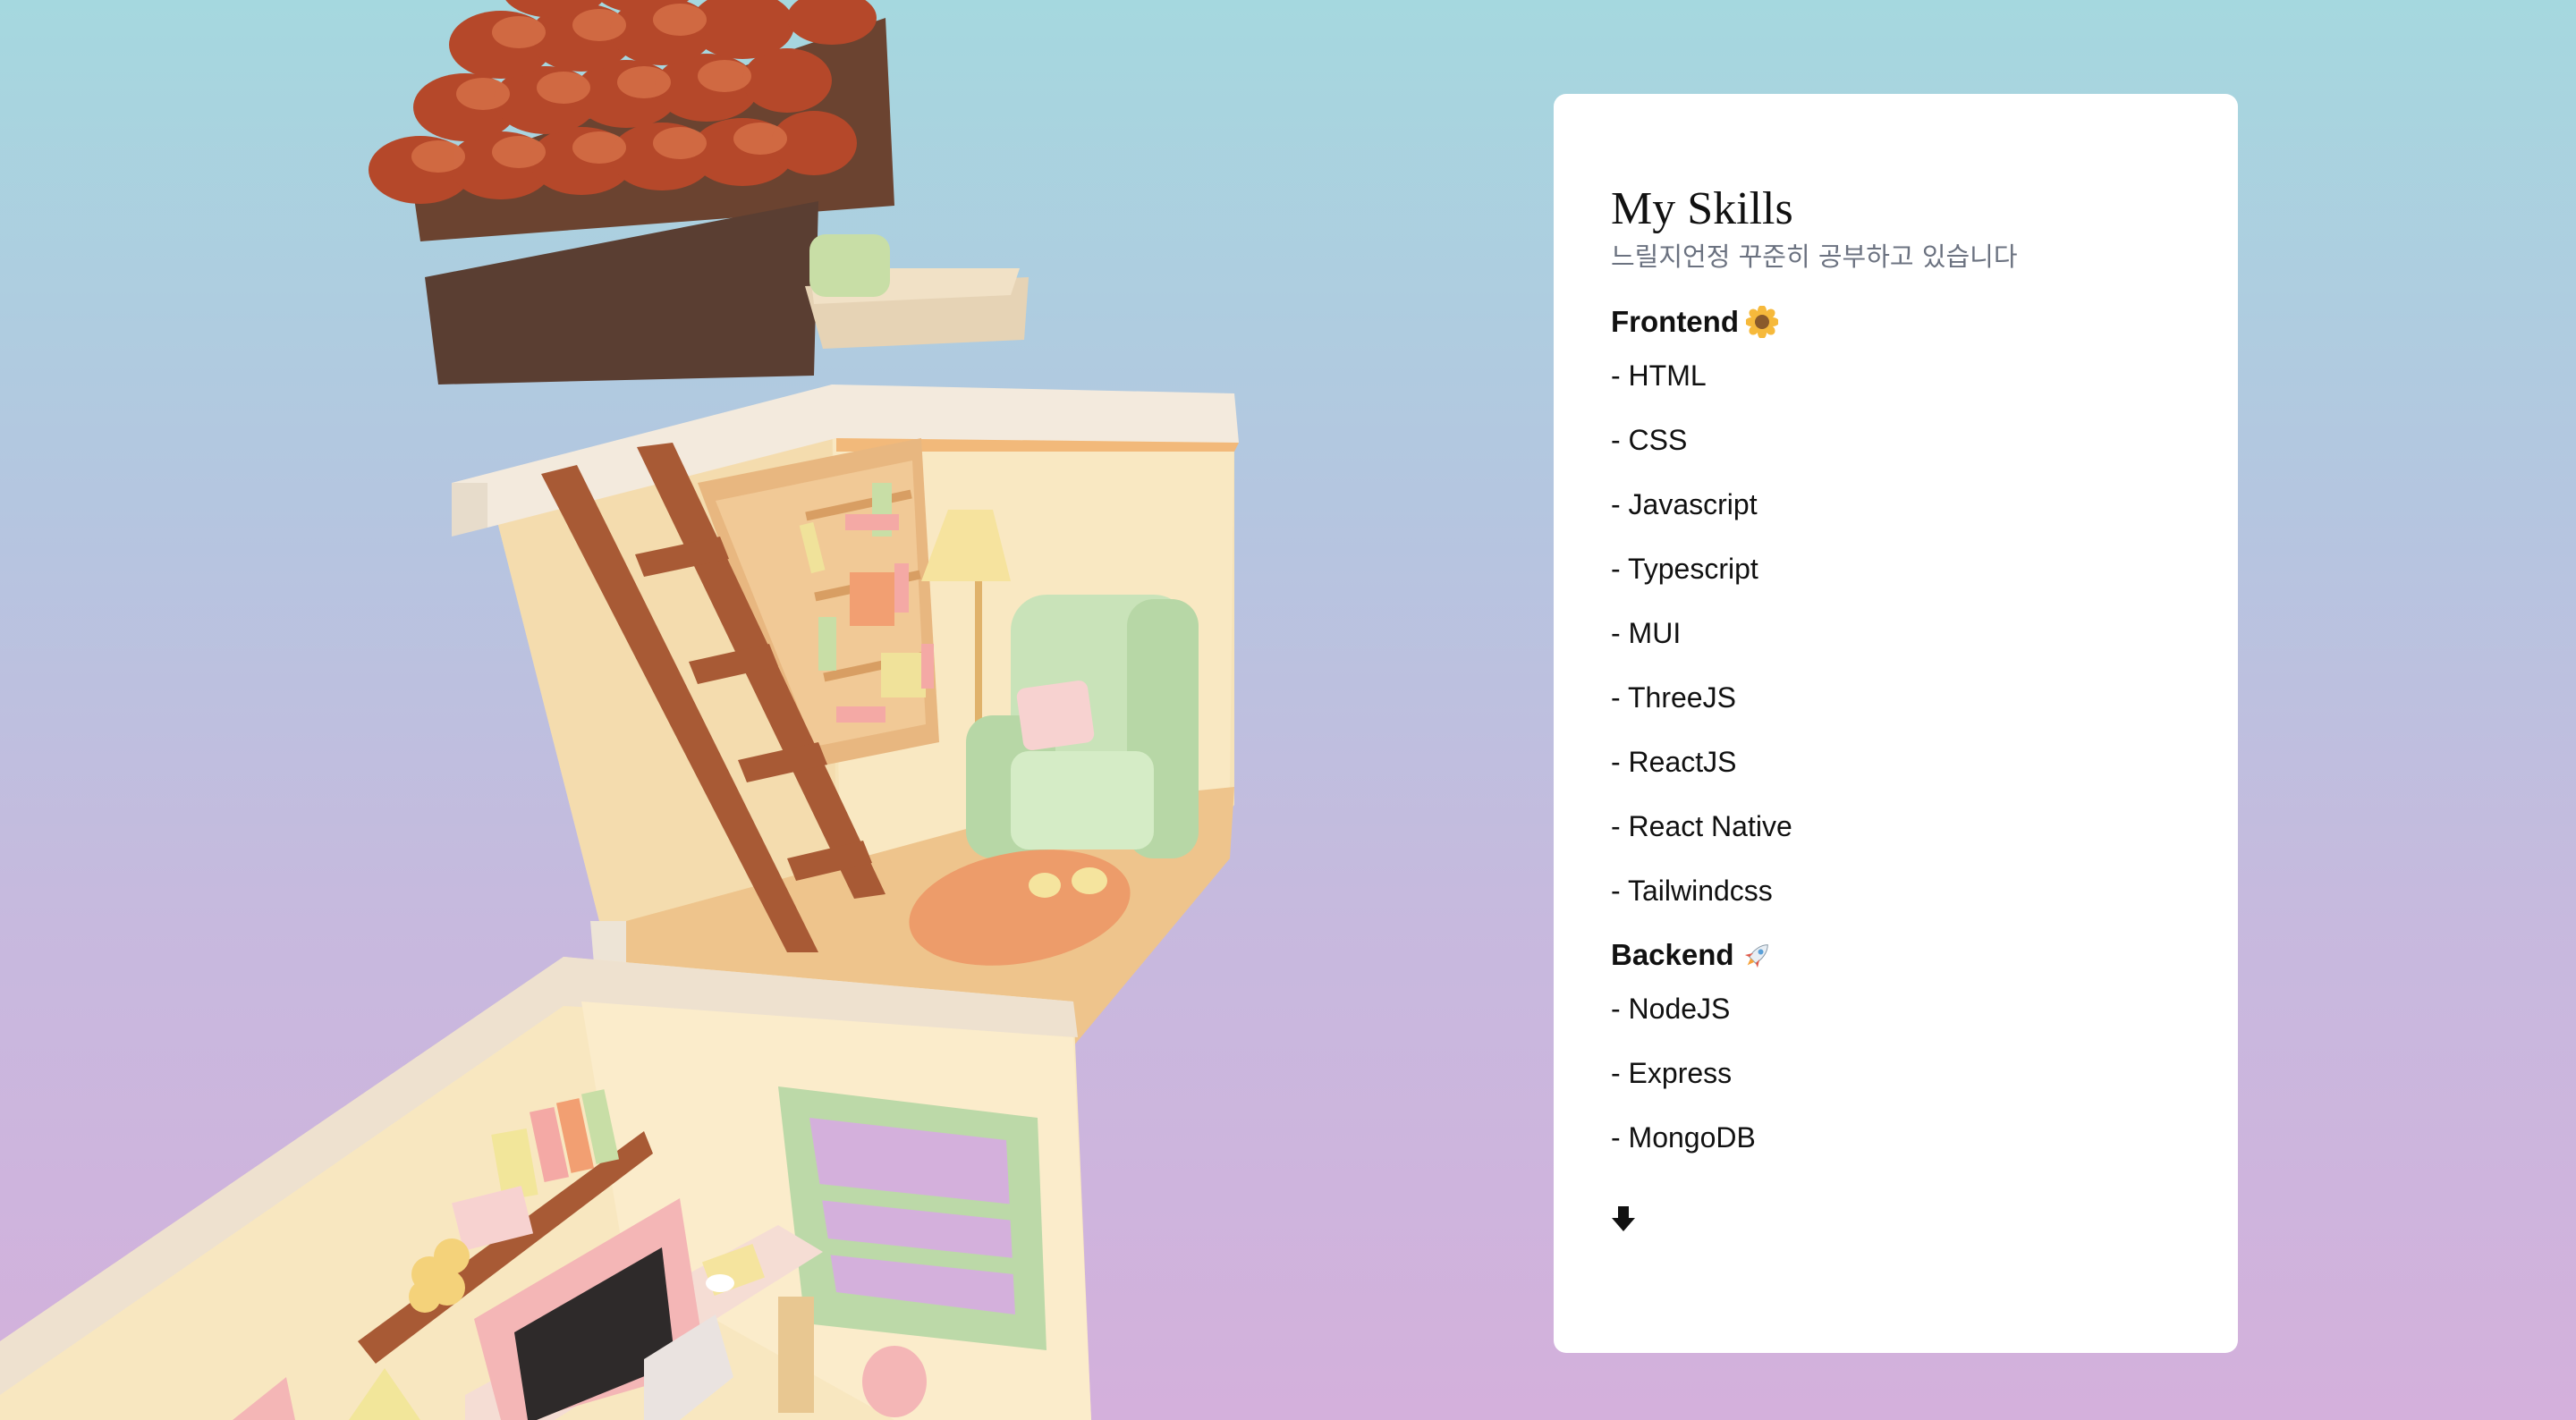 Image resolution: width=2576 pixels, height=1420 pixels. What do you see at coordinates (1814, 257) in the screenshot?
I see `page-subtitle: 느릴지언정 꾸준히 공부하고 있습니다` at bounding box center [1814, 257].